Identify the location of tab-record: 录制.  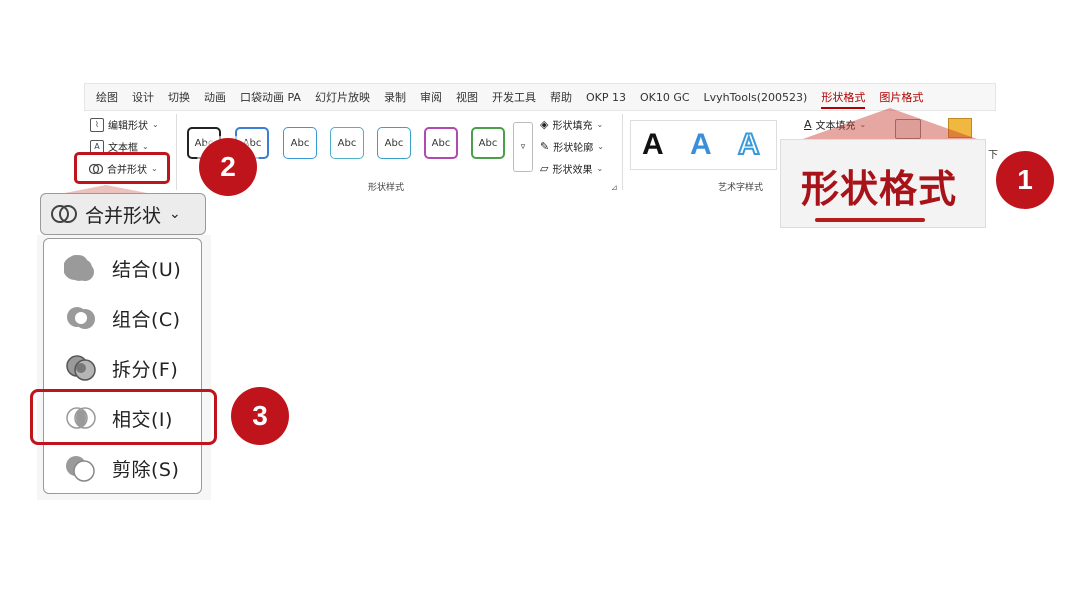
(395, 99).